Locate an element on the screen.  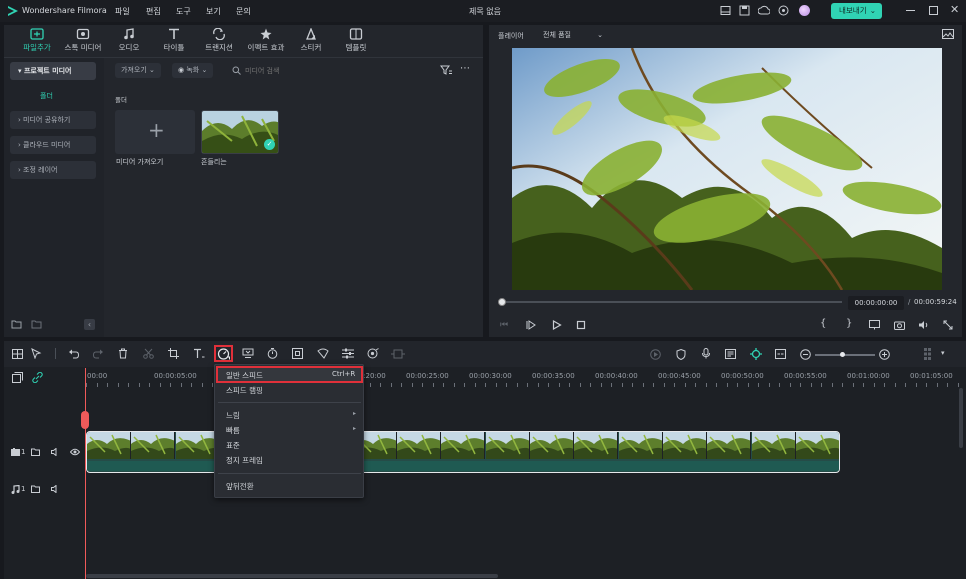
menu-item-speed-ramping: 스피드 램핑 is located at coordinates (244, 390).